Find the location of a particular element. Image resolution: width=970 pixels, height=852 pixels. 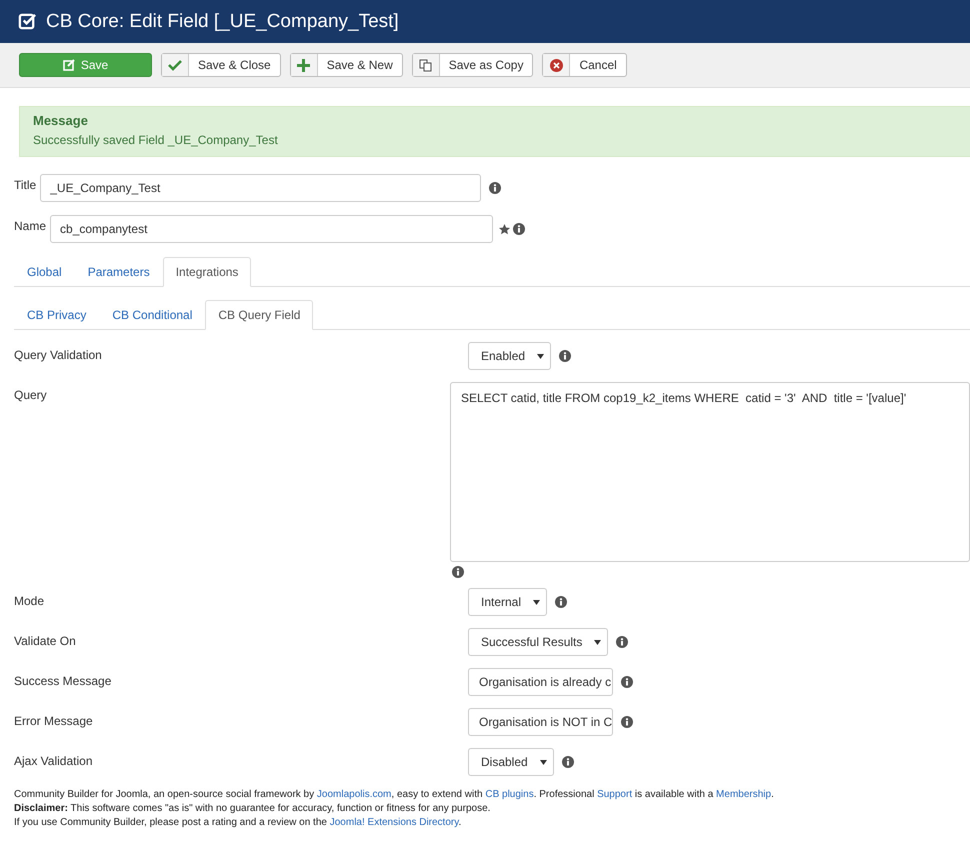

edit-icon is located at coordinates (68, 65).